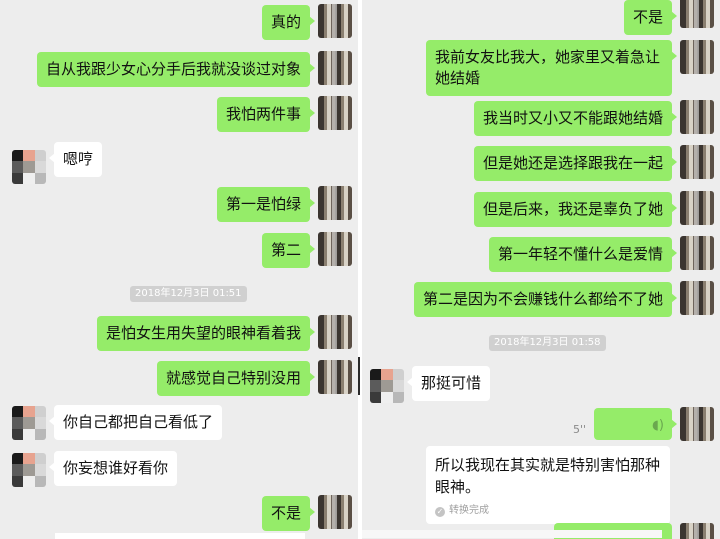 Image resolution: width=720 pixels, height=539 pixels. What do you see at coordinates (266, 114) in the screenshot?
I see `message-bubble-sent: 我怕两件事` at bounding box center [266, 114].